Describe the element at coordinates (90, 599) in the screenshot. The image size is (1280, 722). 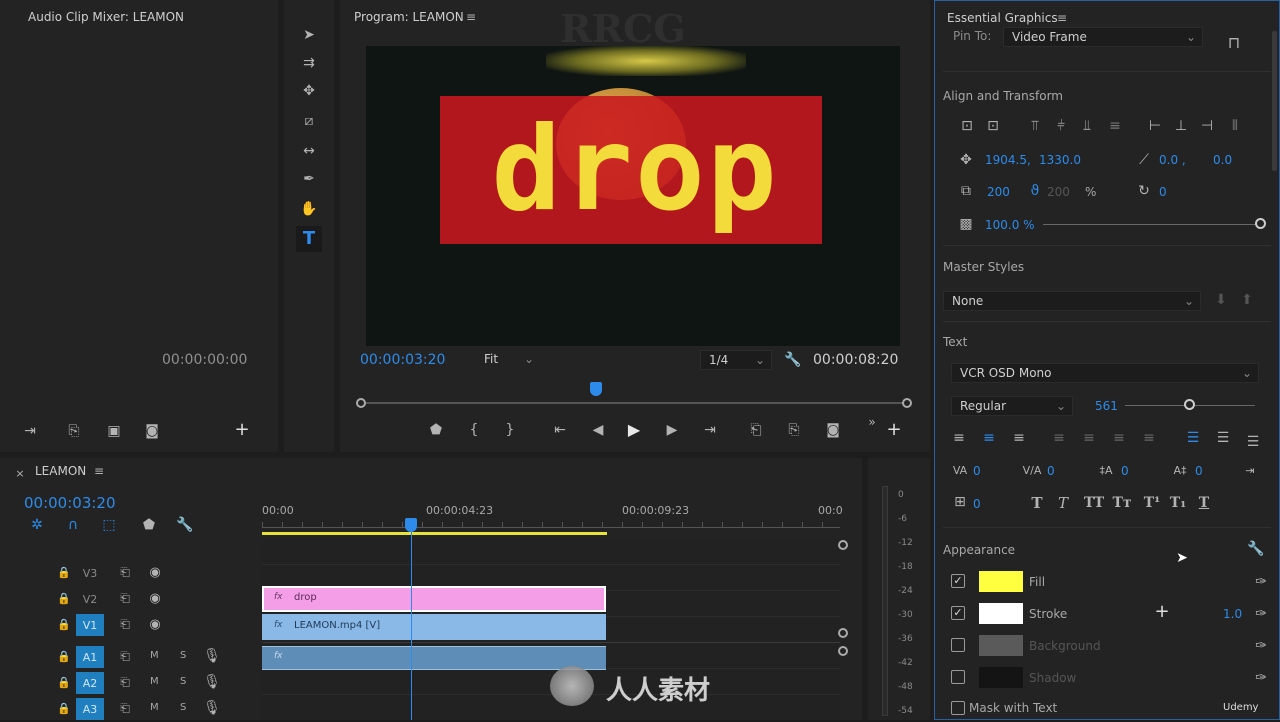
I see `track-target-button: V2` at that location.